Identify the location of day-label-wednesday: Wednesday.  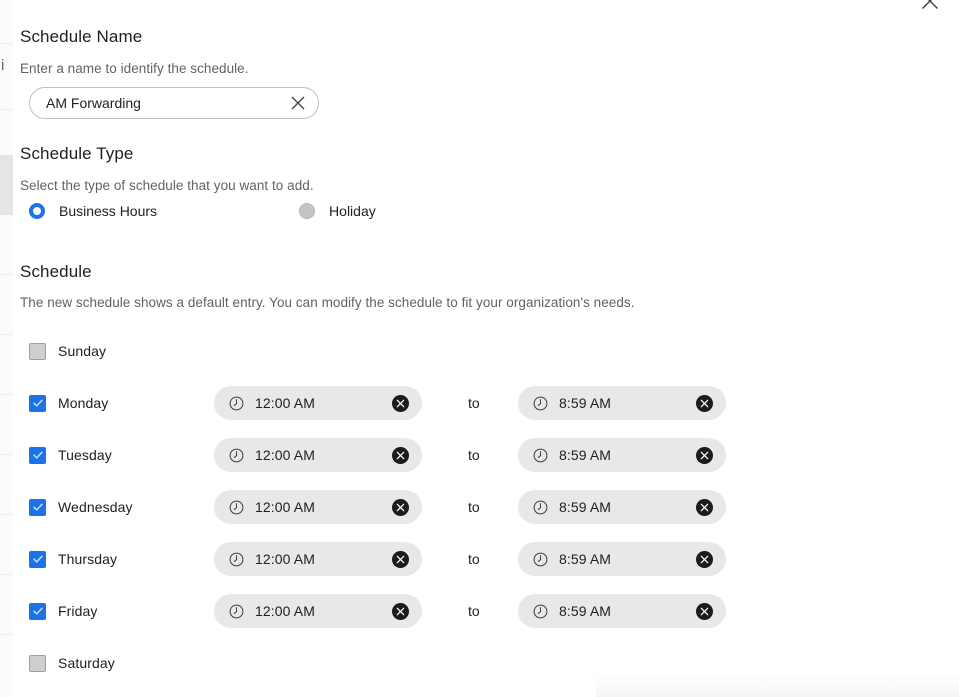
(95, 507).